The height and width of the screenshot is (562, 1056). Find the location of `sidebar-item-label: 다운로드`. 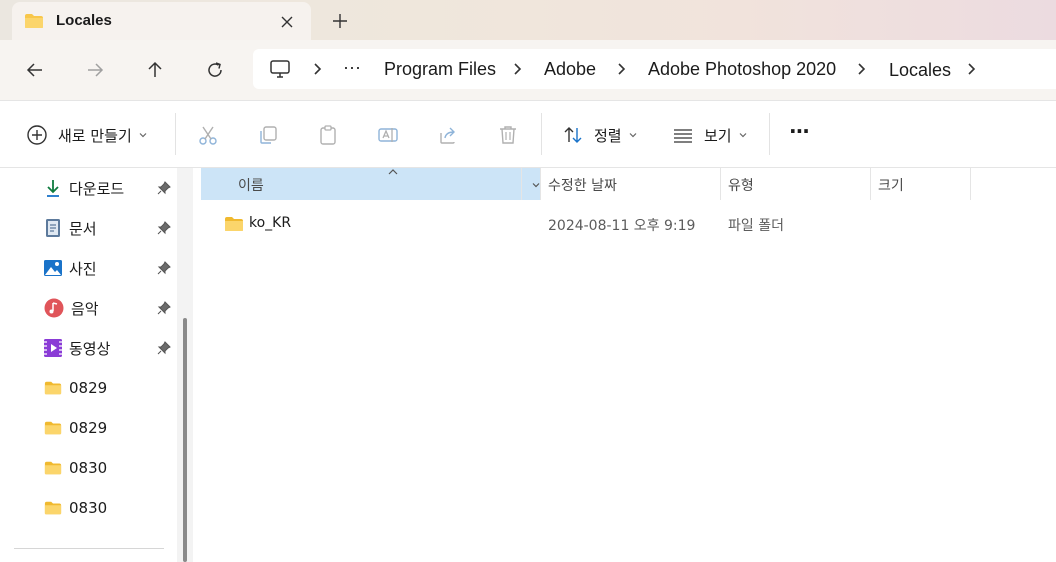

sidebar-item-label: 다운로드 is located at coordinates (97, 188).